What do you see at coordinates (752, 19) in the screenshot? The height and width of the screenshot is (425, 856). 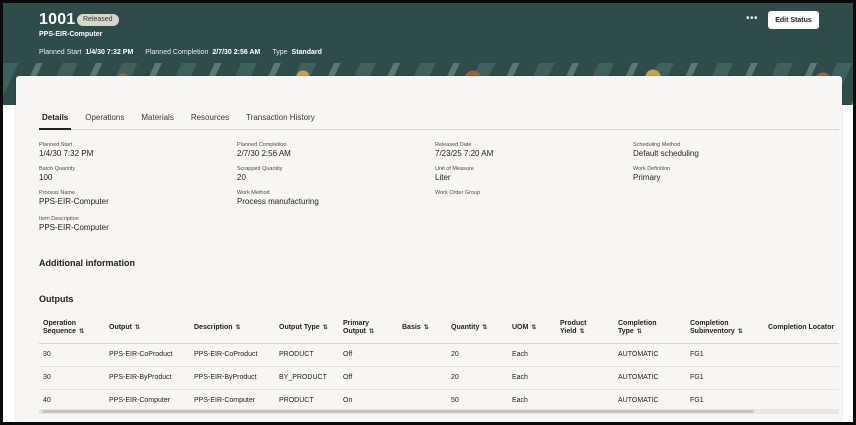 I see `more-options-icon: •••` at bounding box center [752, 19].